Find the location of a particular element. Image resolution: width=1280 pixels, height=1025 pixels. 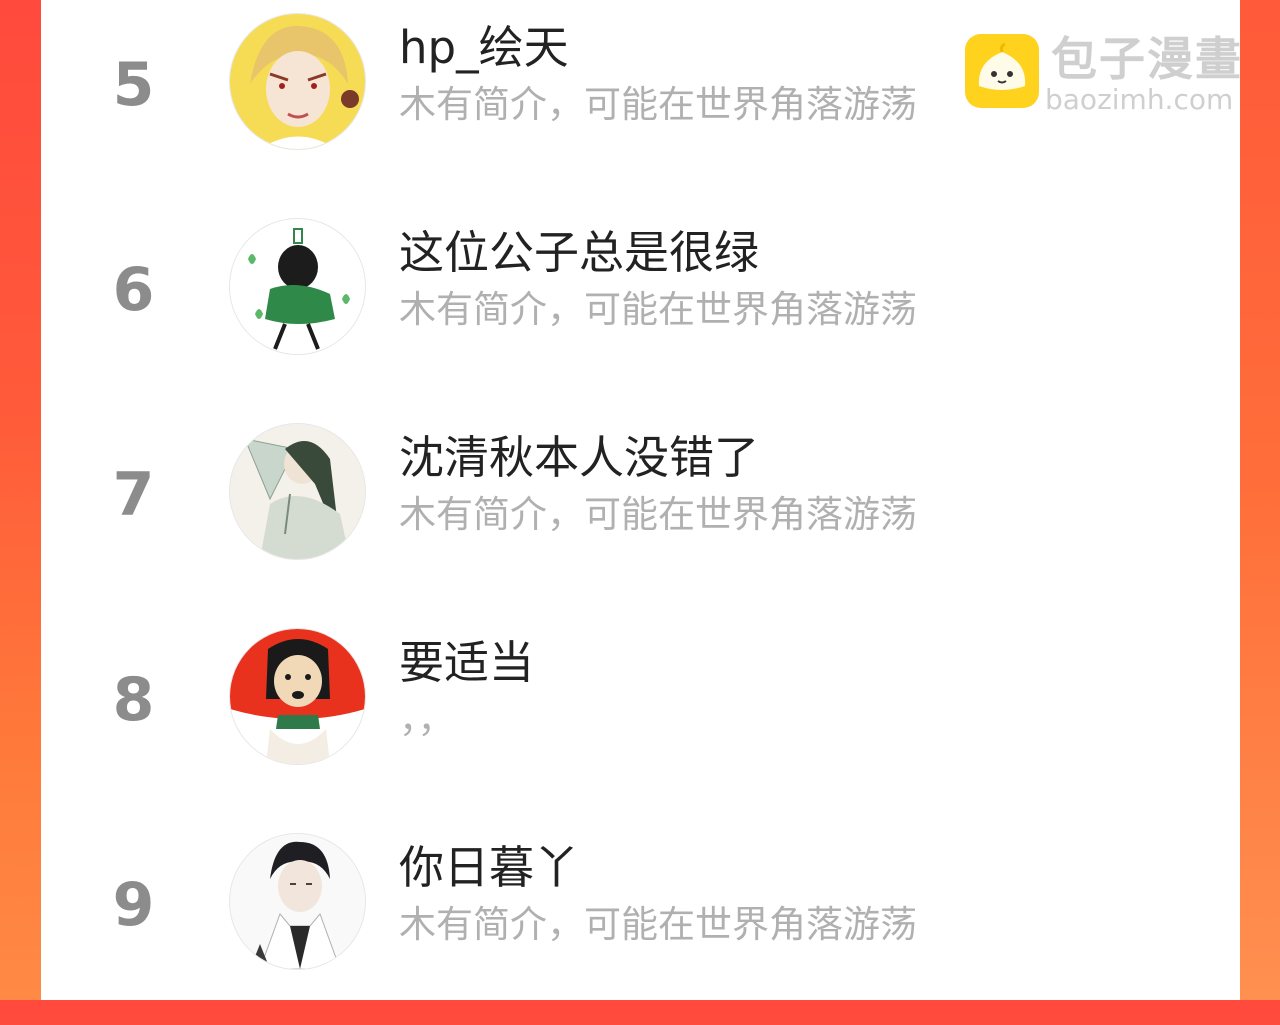

right-background-stripe is located at coordinates (1260, 500).